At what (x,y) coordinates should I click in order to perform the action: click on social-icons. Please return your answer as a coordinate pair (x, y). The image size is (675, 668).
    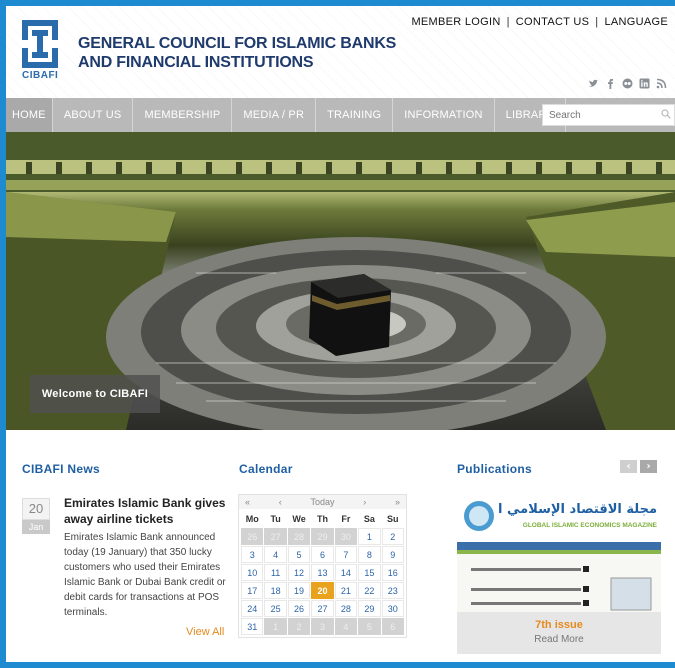
    Looking at the image, I should click on (627, 83).